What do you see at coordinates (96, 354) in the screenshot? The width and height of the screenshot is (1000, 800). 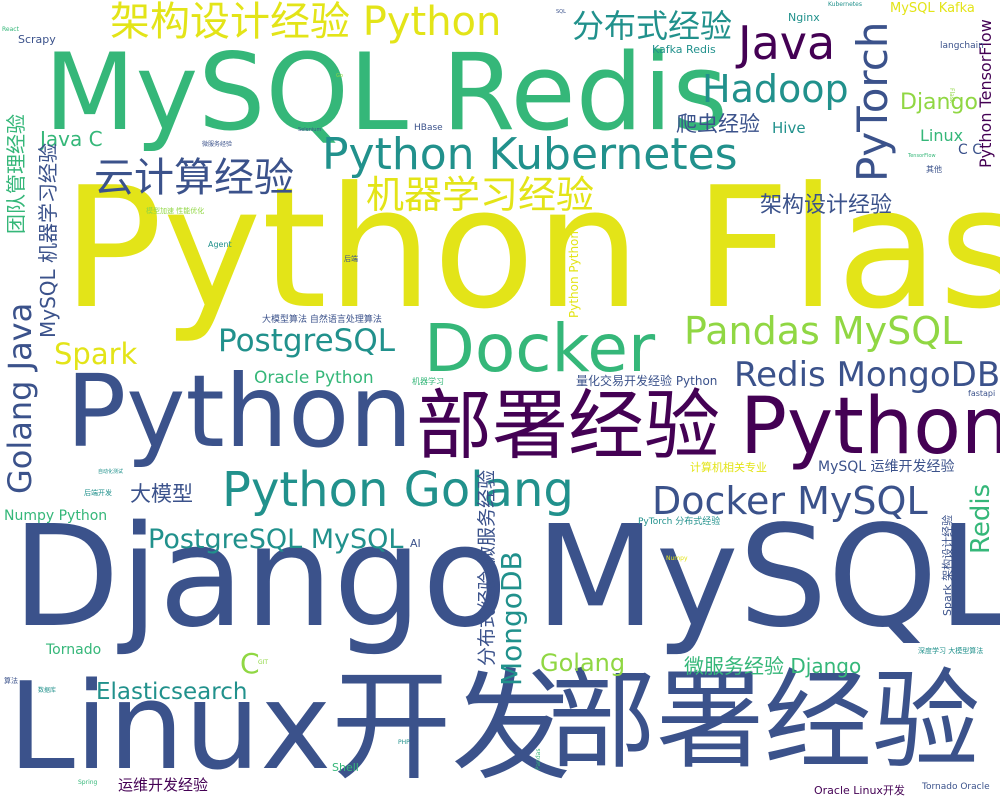 I see `word-spark: Spark` at bounding box center [96, 354].